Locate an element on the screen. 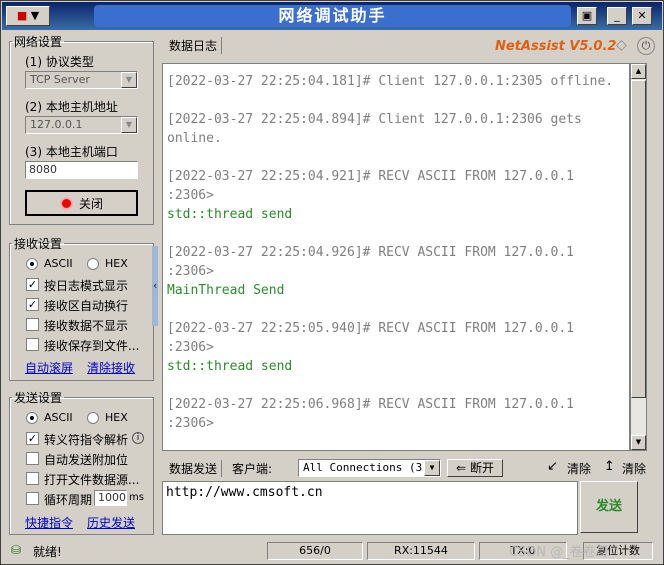 The image size is (664, 565). period-unit: ms is located at coordinates (136, 497).